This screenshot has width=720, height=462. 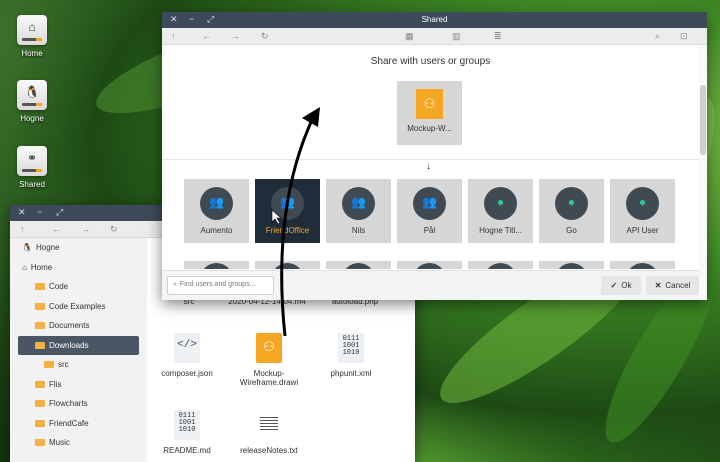 What do you see at coordinates (498, 36) in the screenshot?
I see `list-view-icon: ≣` at bounding box center [498, 36].